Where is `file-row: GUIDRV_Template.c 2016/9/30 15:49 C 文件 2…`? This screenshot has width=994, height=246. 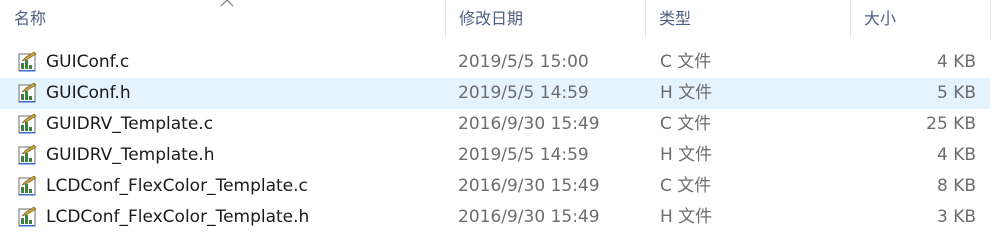 file-row: GUIDRV_Template.c 2016/9/30 15:49 C 文件 2… is located at coordinates (495, 124).